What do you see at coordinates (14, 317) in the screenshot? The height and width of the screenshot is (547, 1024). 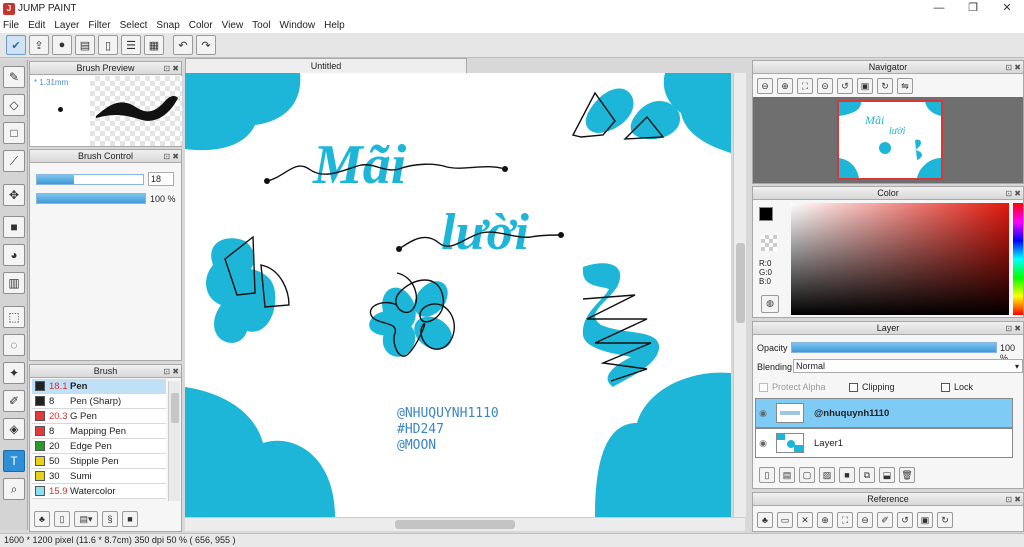 I see `select-rect-tool-icon: ⬚` at bounding box center [14, 317].